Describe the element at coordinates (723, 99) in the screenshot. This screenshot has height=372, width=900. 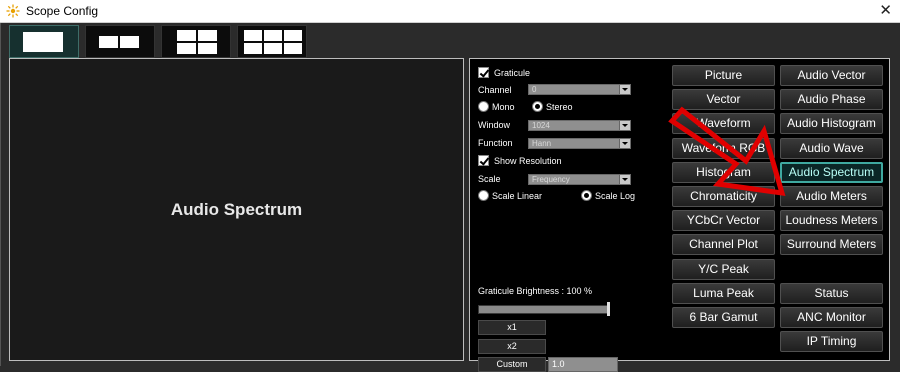
I see `scope-button-vector: Vector` at that location.